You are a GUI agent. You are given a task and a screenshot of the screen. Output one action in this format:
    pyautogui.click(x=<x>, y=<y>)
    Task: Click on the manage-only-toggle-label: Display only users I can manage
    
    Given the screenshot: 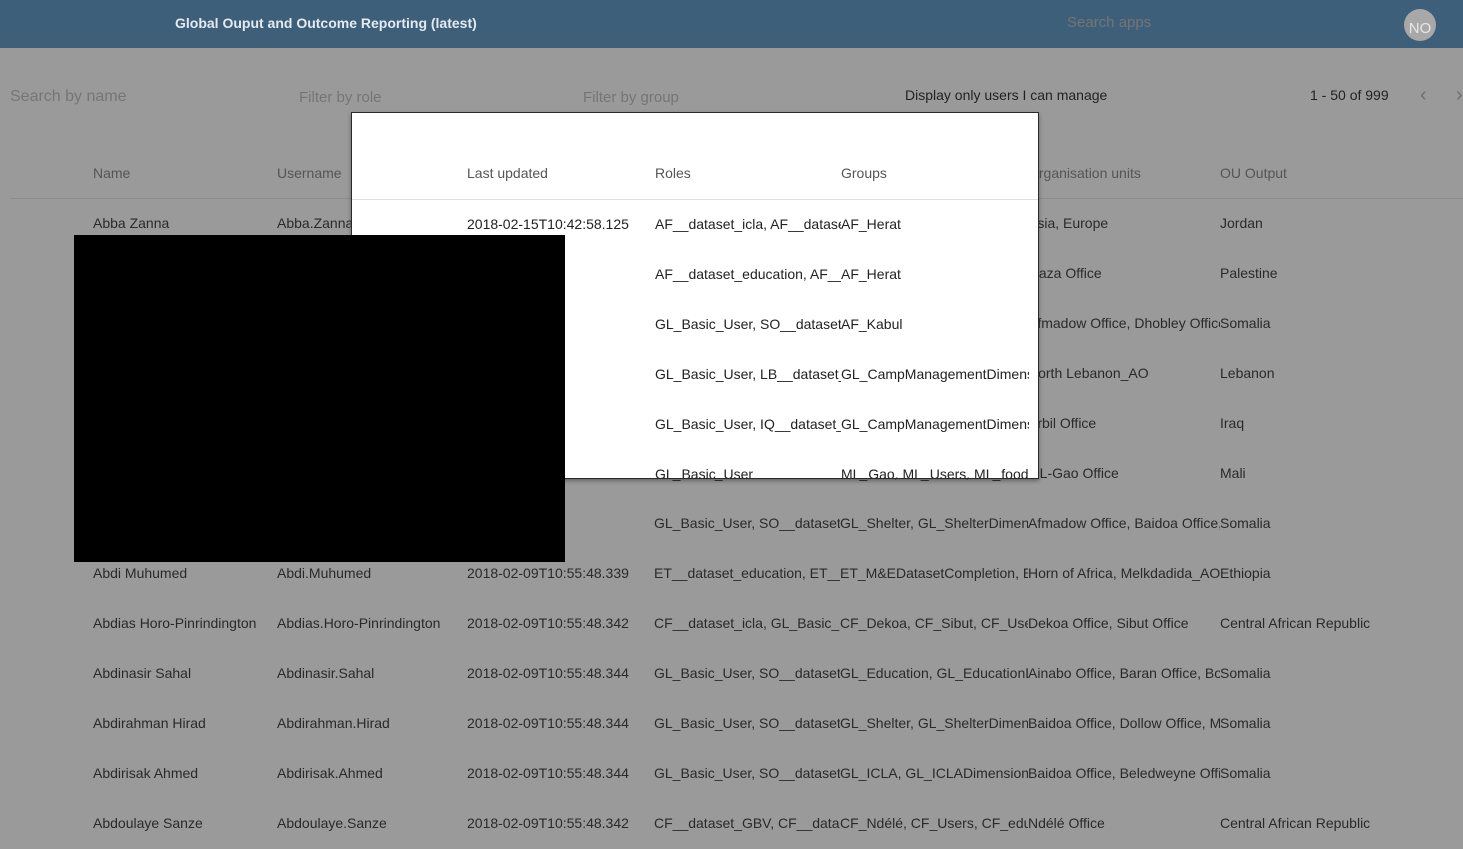 What is the action you would take?
    pyautogui.click(x=1006, y=95)
    